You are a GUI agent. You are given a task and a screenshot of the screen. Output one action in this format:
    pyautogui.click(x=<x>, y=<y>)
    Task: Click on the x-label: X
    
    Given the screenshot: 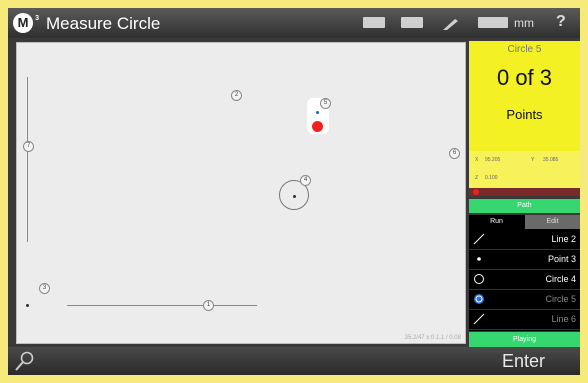 What is the action you would take?
    pyautogui.click(x=477, y=160)
    